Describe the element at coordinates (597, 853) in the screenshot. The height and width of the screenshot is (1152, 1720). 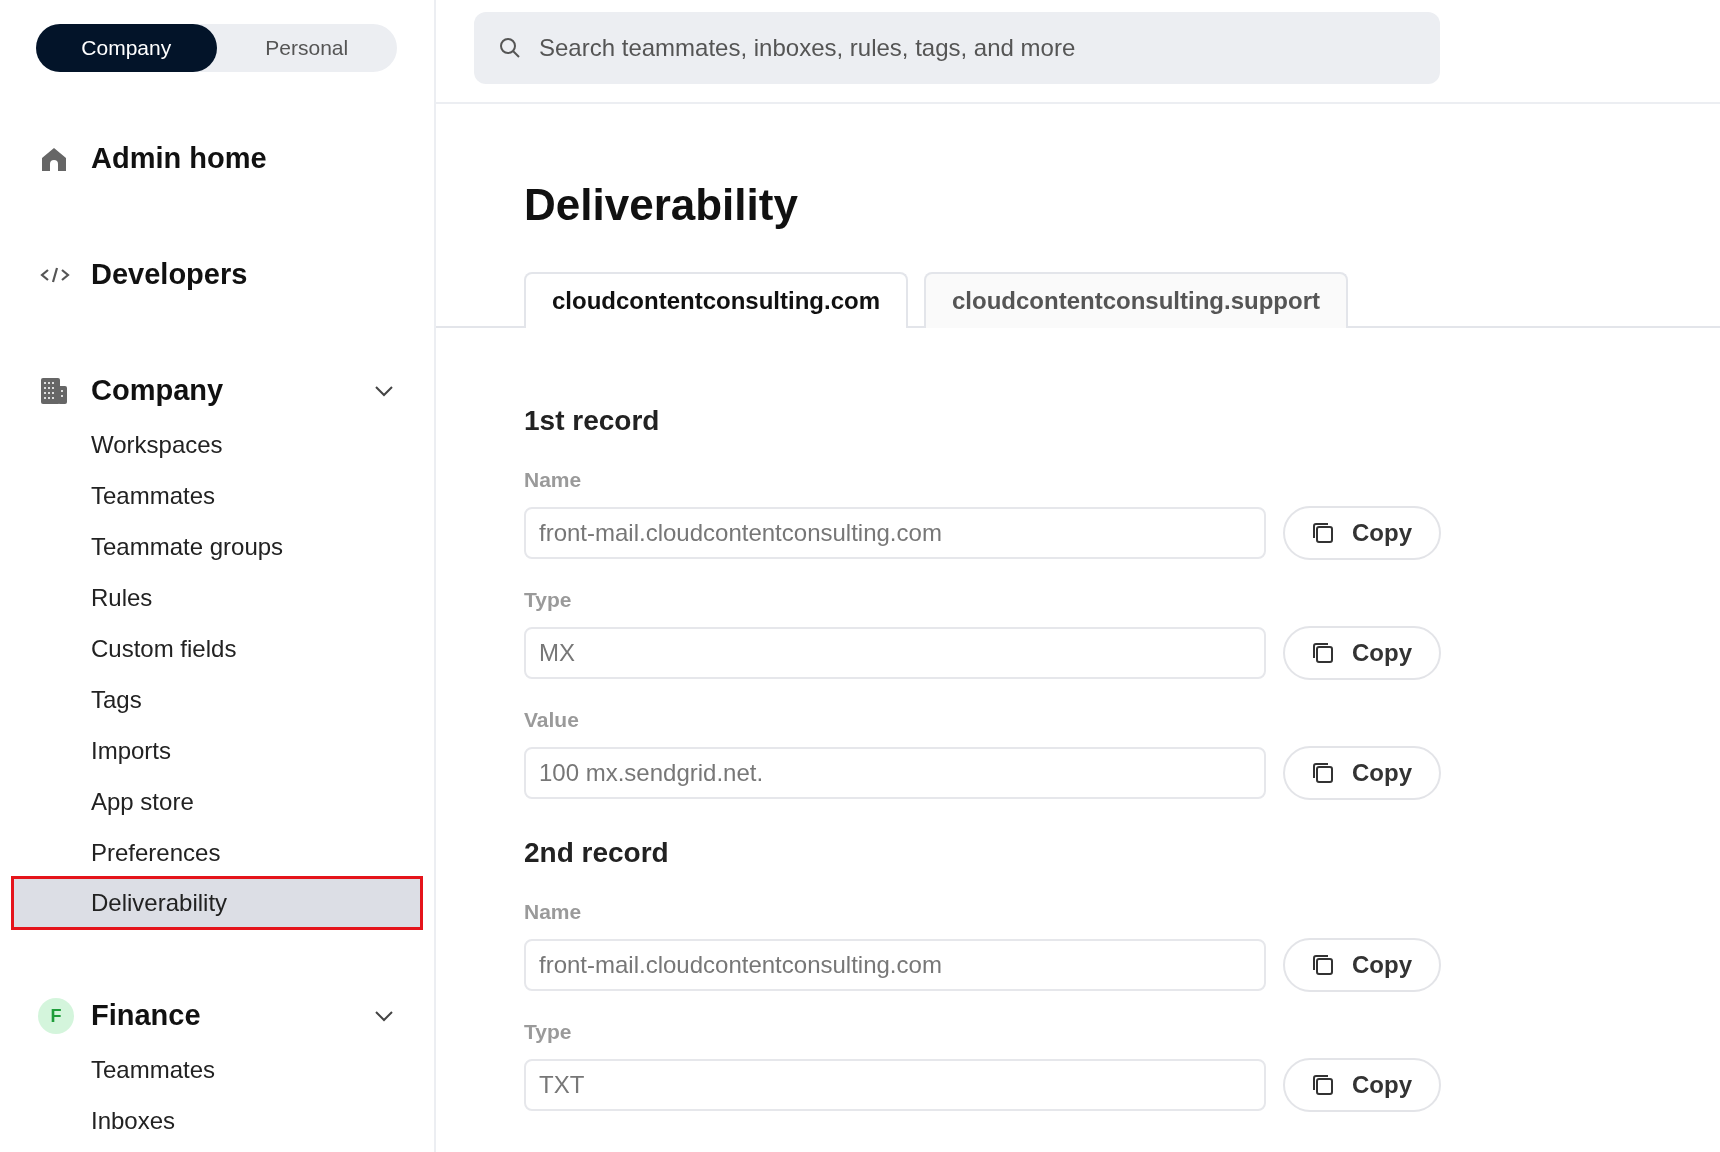
I see `record-title: 2nd record` at that location.